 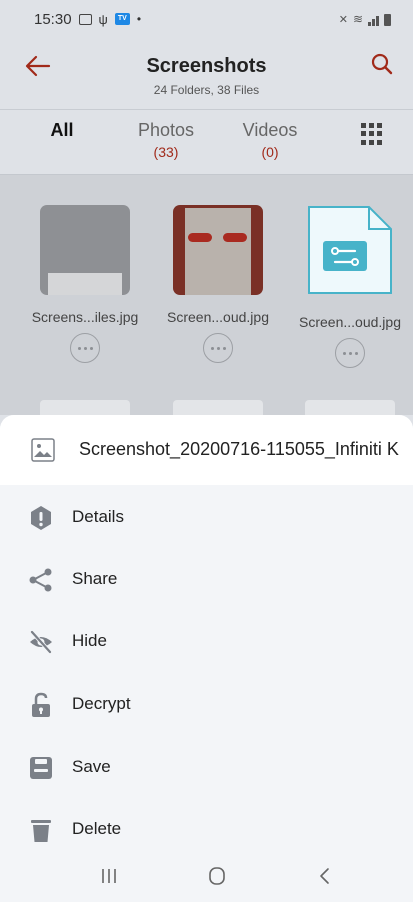 I want to click on info-icon, so click(x=41, y=518).